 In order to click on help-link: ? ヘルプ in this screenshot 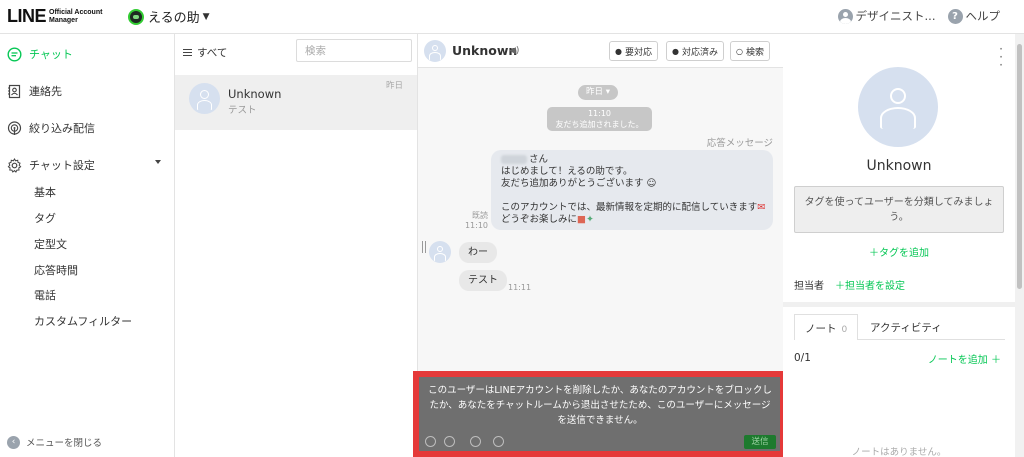, I will do `click(974, 16)`.